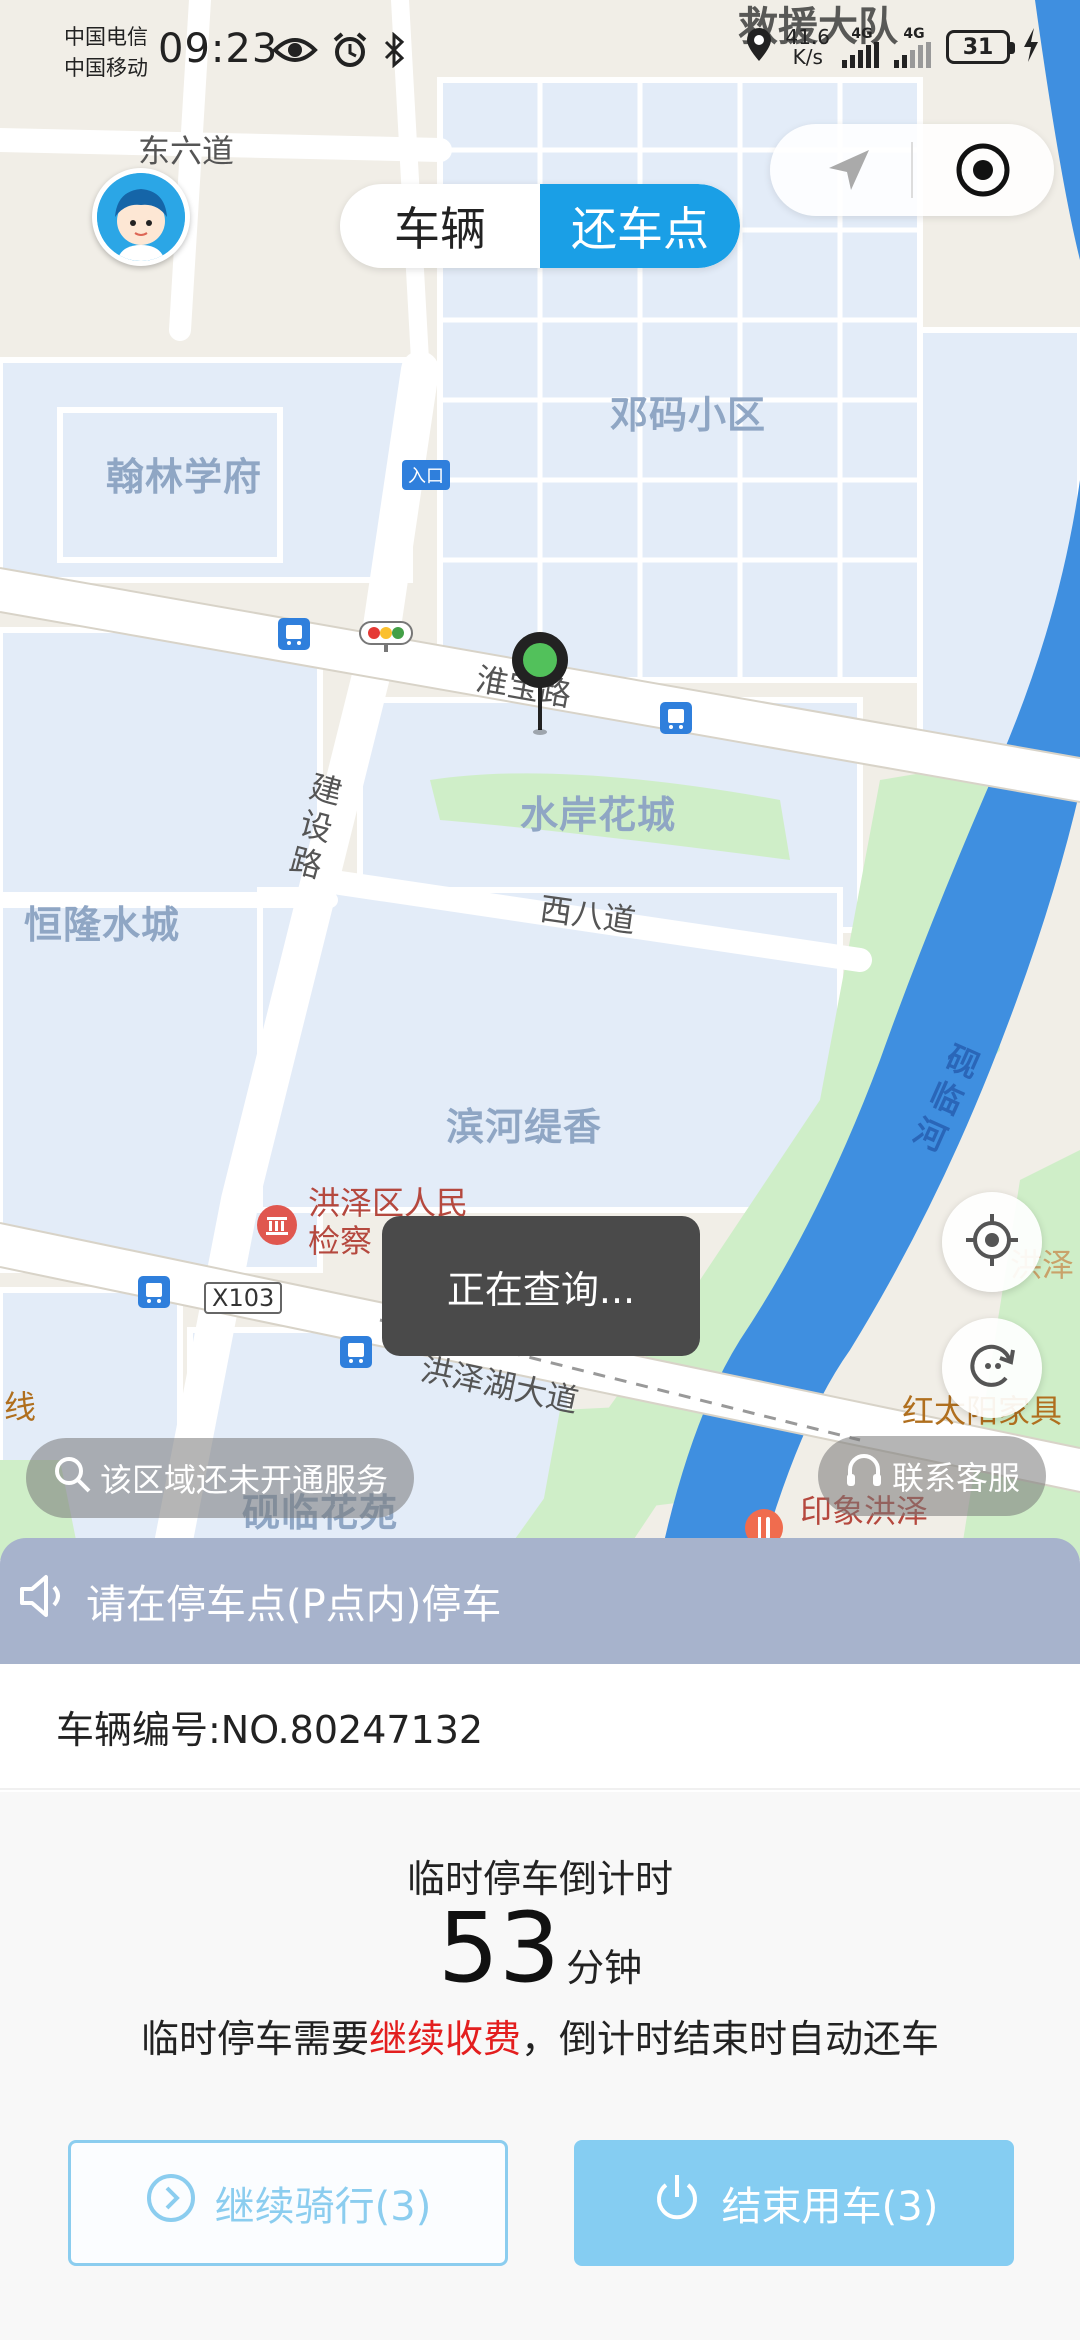 Image resolution: width=1080 pixels, height=2340 pixels. What do you see at coordinates (956, 1478) in the screenshot?
I see `customer-service-label: 联系客服` at bounding box center [956, 1478].